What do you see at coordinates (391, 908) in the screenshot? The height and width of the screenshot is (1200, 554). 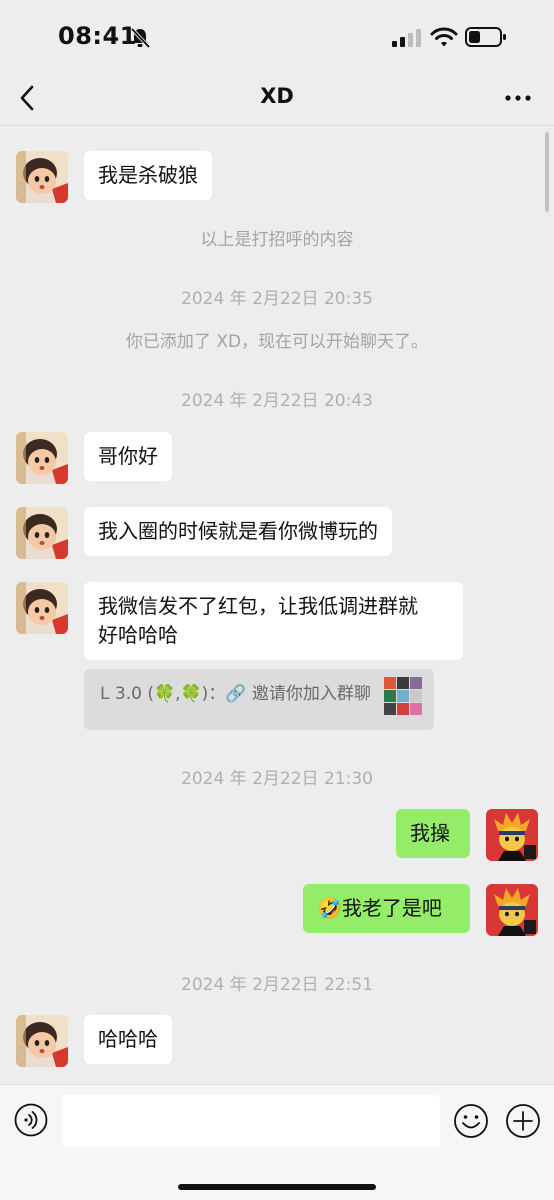 I see `message-text: 我老了是吧` at bounding box center [391, 908].